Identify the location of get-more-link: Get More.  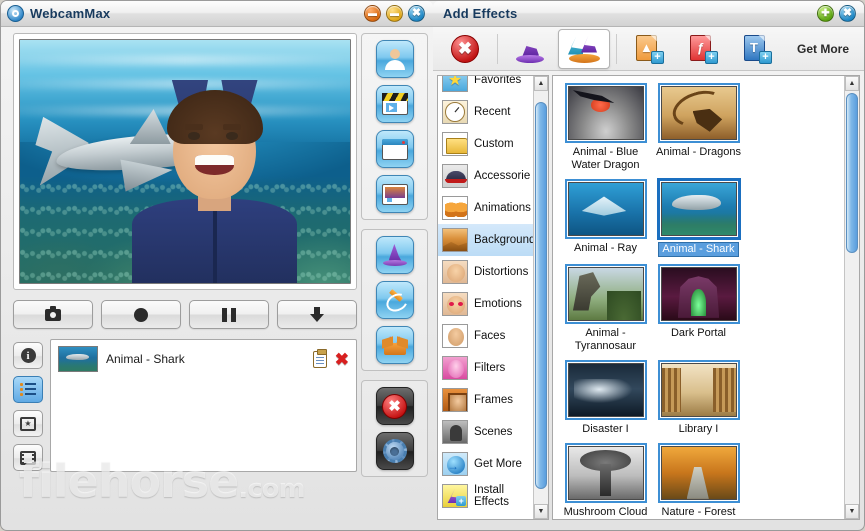
(823, 49).